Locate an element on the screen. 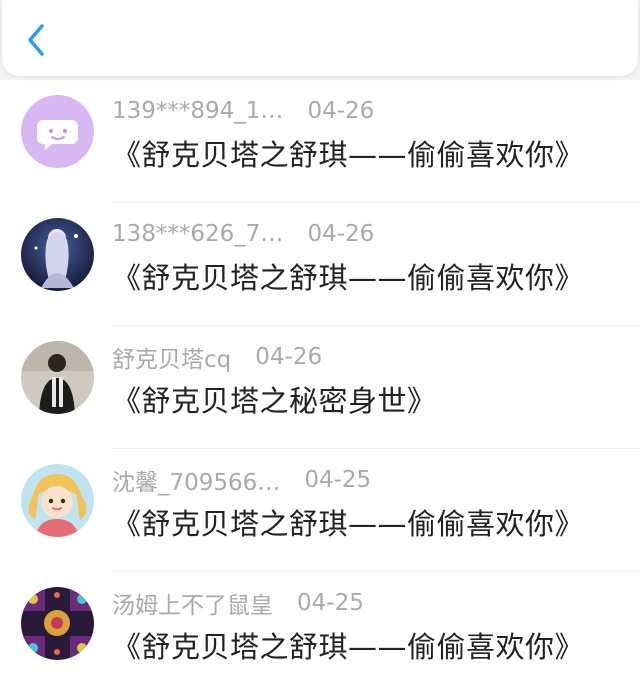 Image resolution: width=640 pixels, height=695 pixels. anime-girl-avatar-icon is located at coordinates (57, 254).